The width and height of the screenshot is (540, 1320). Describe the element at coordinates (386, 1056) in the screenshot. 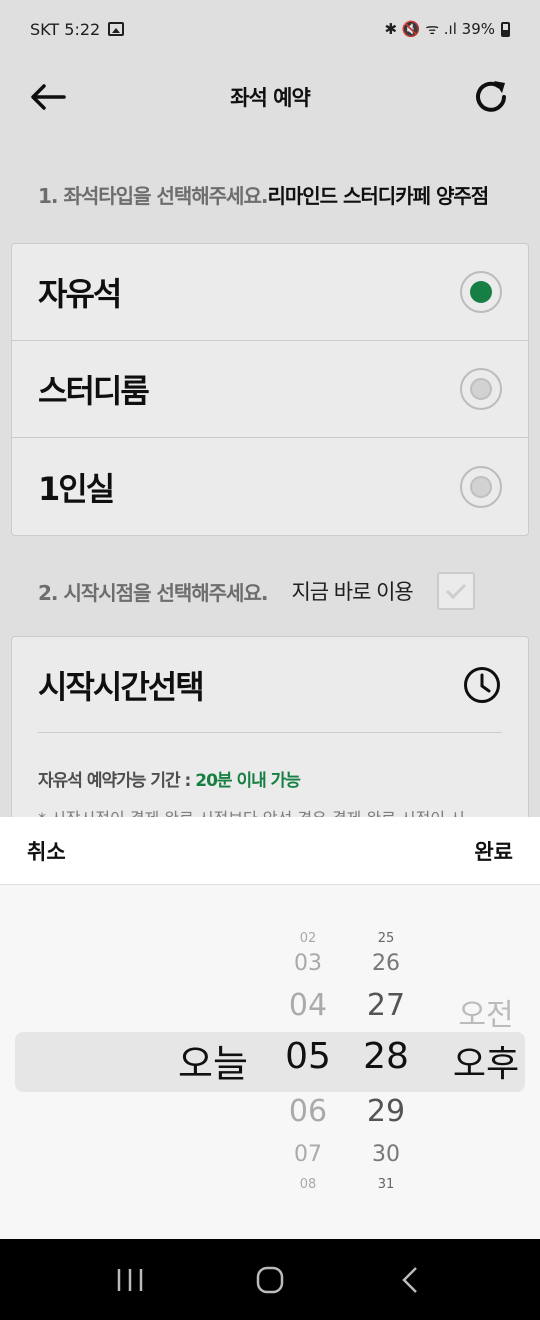

I see `minute-option-selected: 28` at that location.